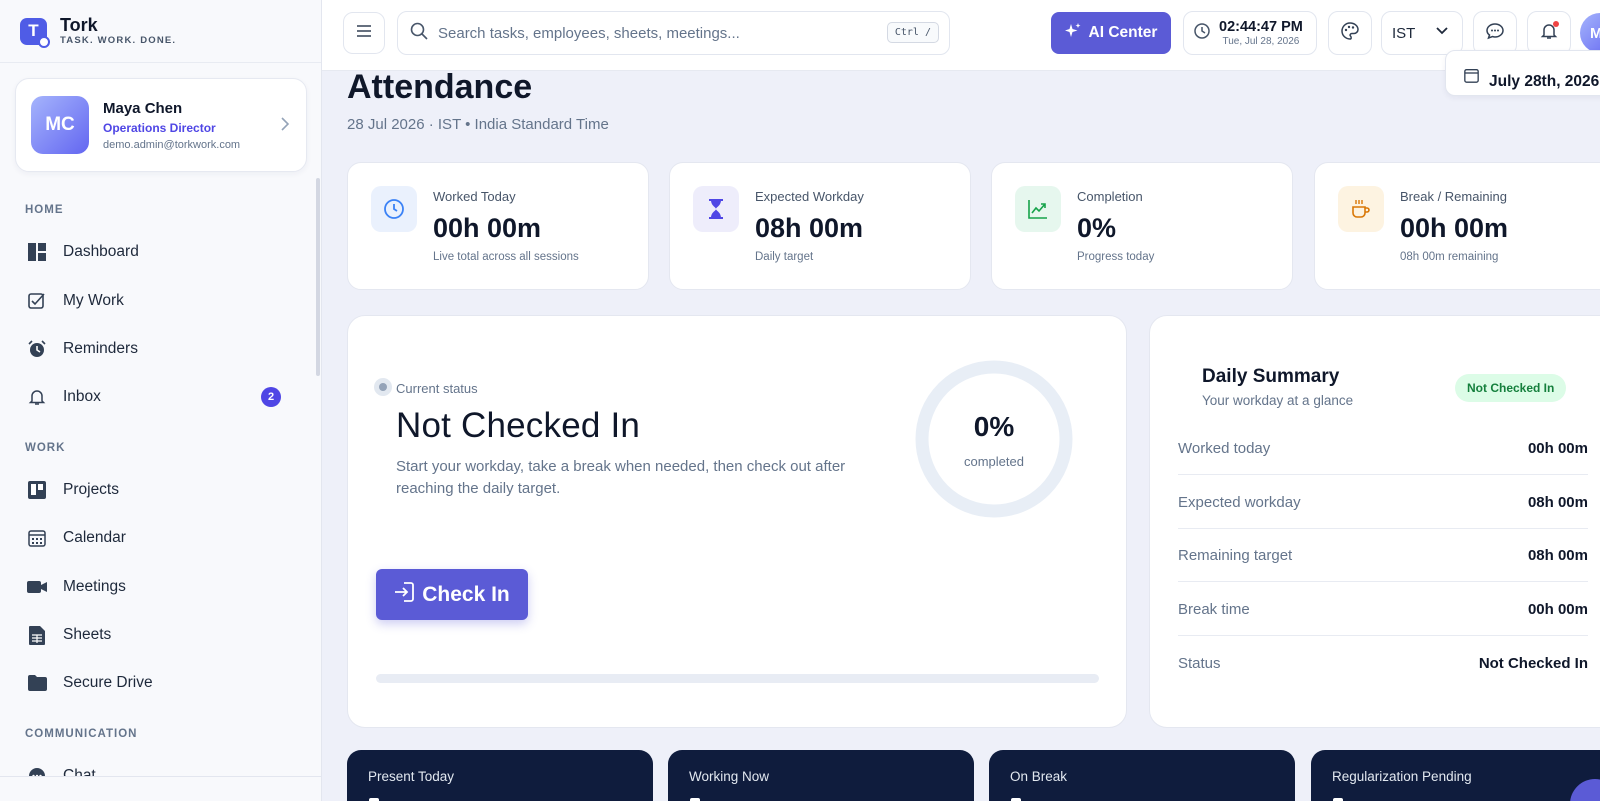 The image size is (1600, 801). I want to click on stat-label: Completion, so click(1110, 196).